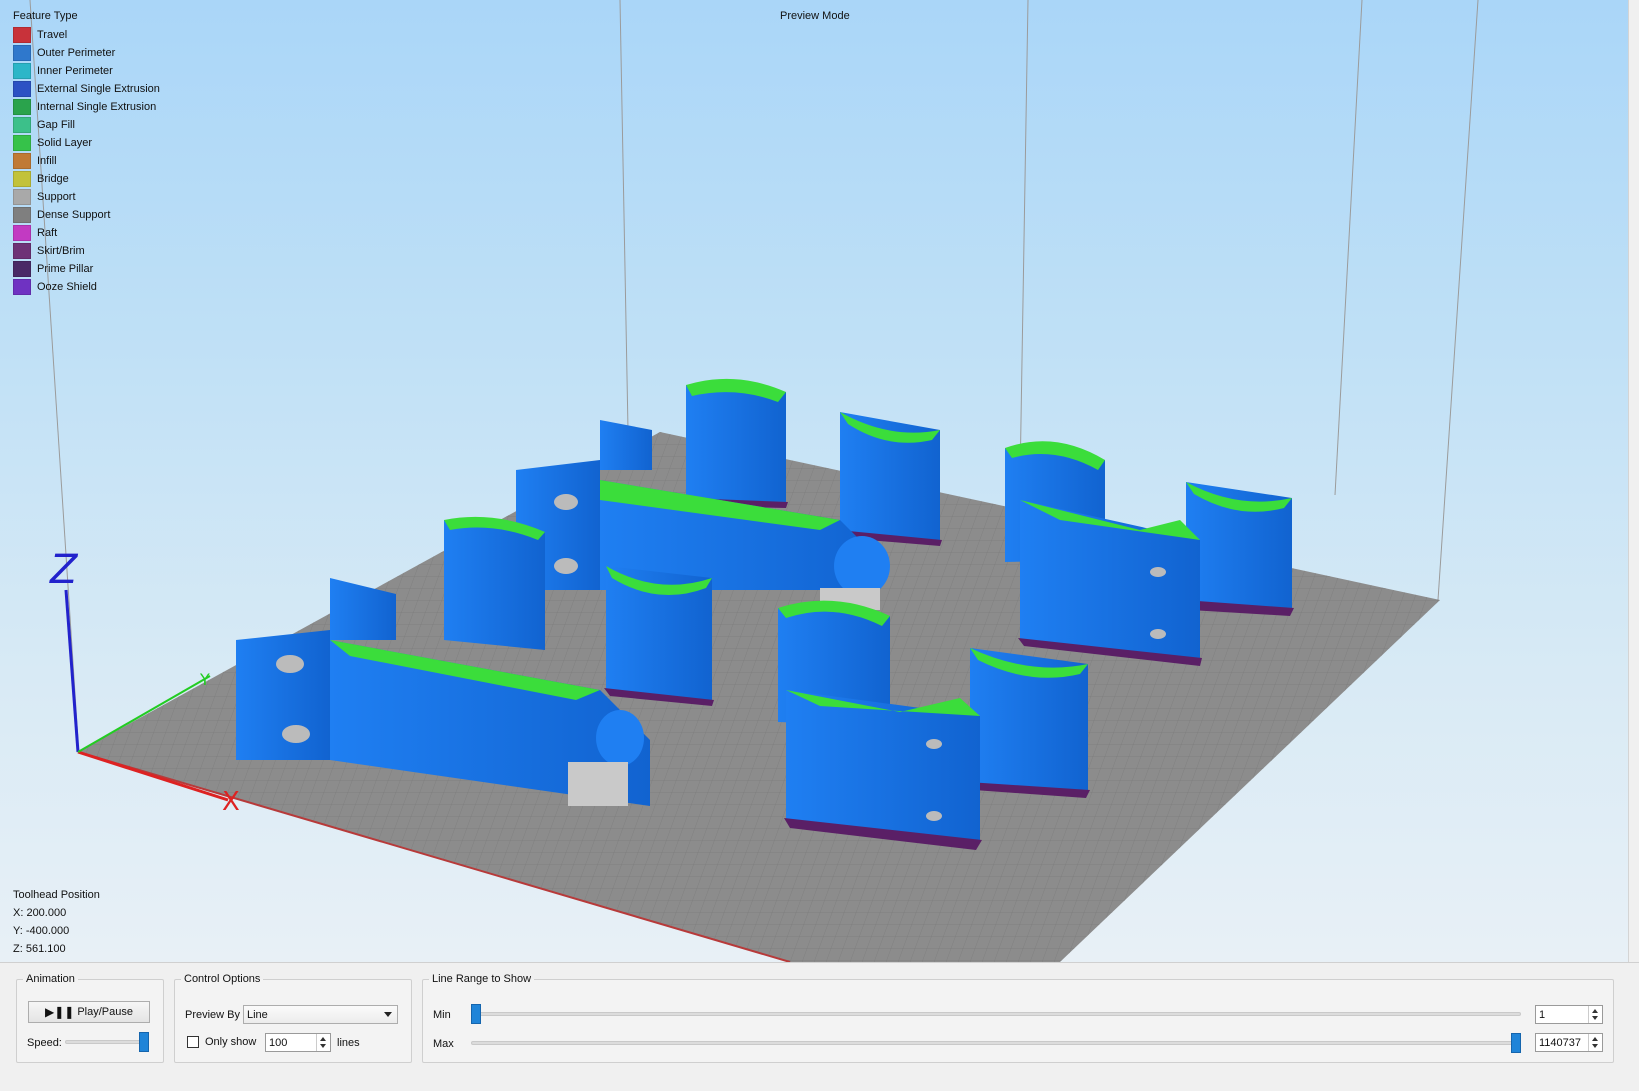 The image size is (1639, 1091). What do you see at coordinates (1239, 549) in the screenshot?
I see `part-arch-right-far` at bounding box center [1239, 549].